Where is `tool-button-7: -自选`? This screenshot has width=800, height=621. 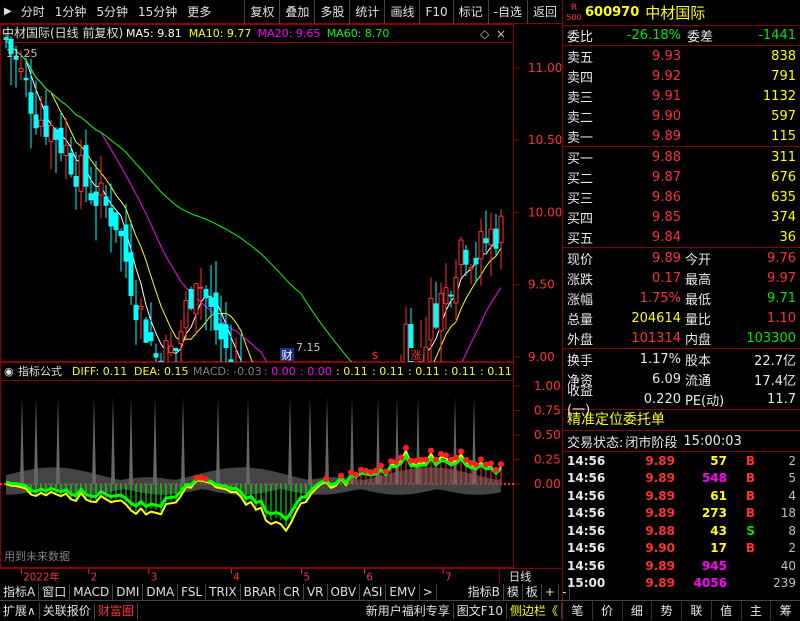 tool-button-7: -自选 is located at coordinates (507, 12).